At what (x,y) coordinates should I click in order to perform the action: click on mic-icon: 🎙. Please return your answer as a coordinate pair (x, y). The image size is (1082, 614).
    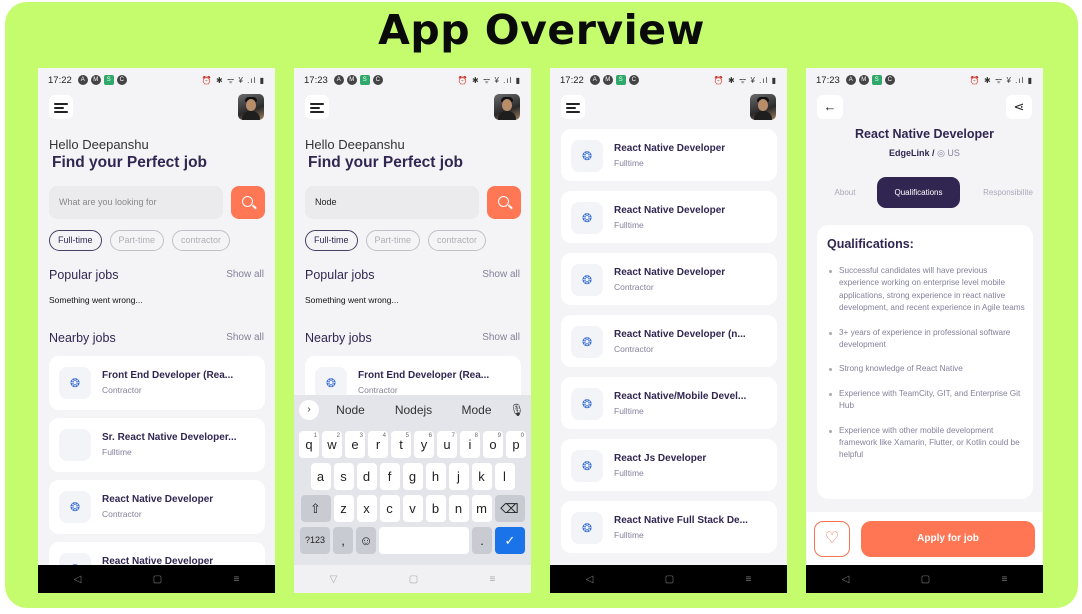
    Looking at the image, I should click on (517, 410).